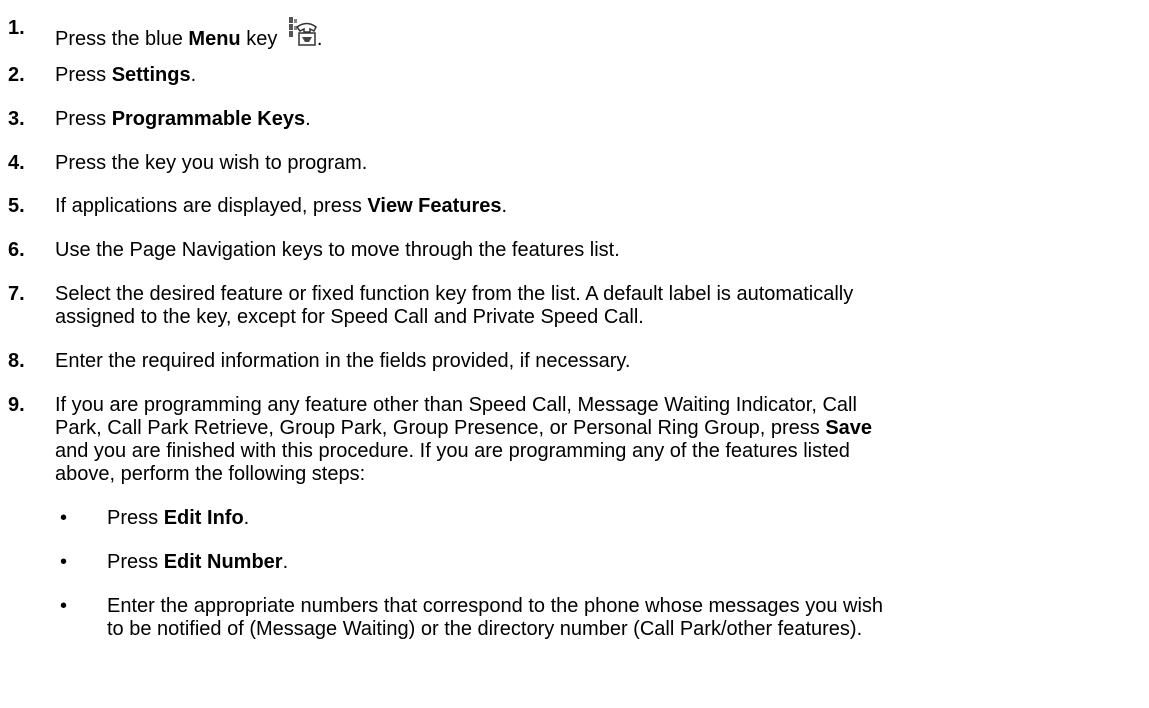 Image resolution: width=1149 pixels, height=708 pixels. I want to click on step-text: Press Programmable Keys., so click(596, 119).